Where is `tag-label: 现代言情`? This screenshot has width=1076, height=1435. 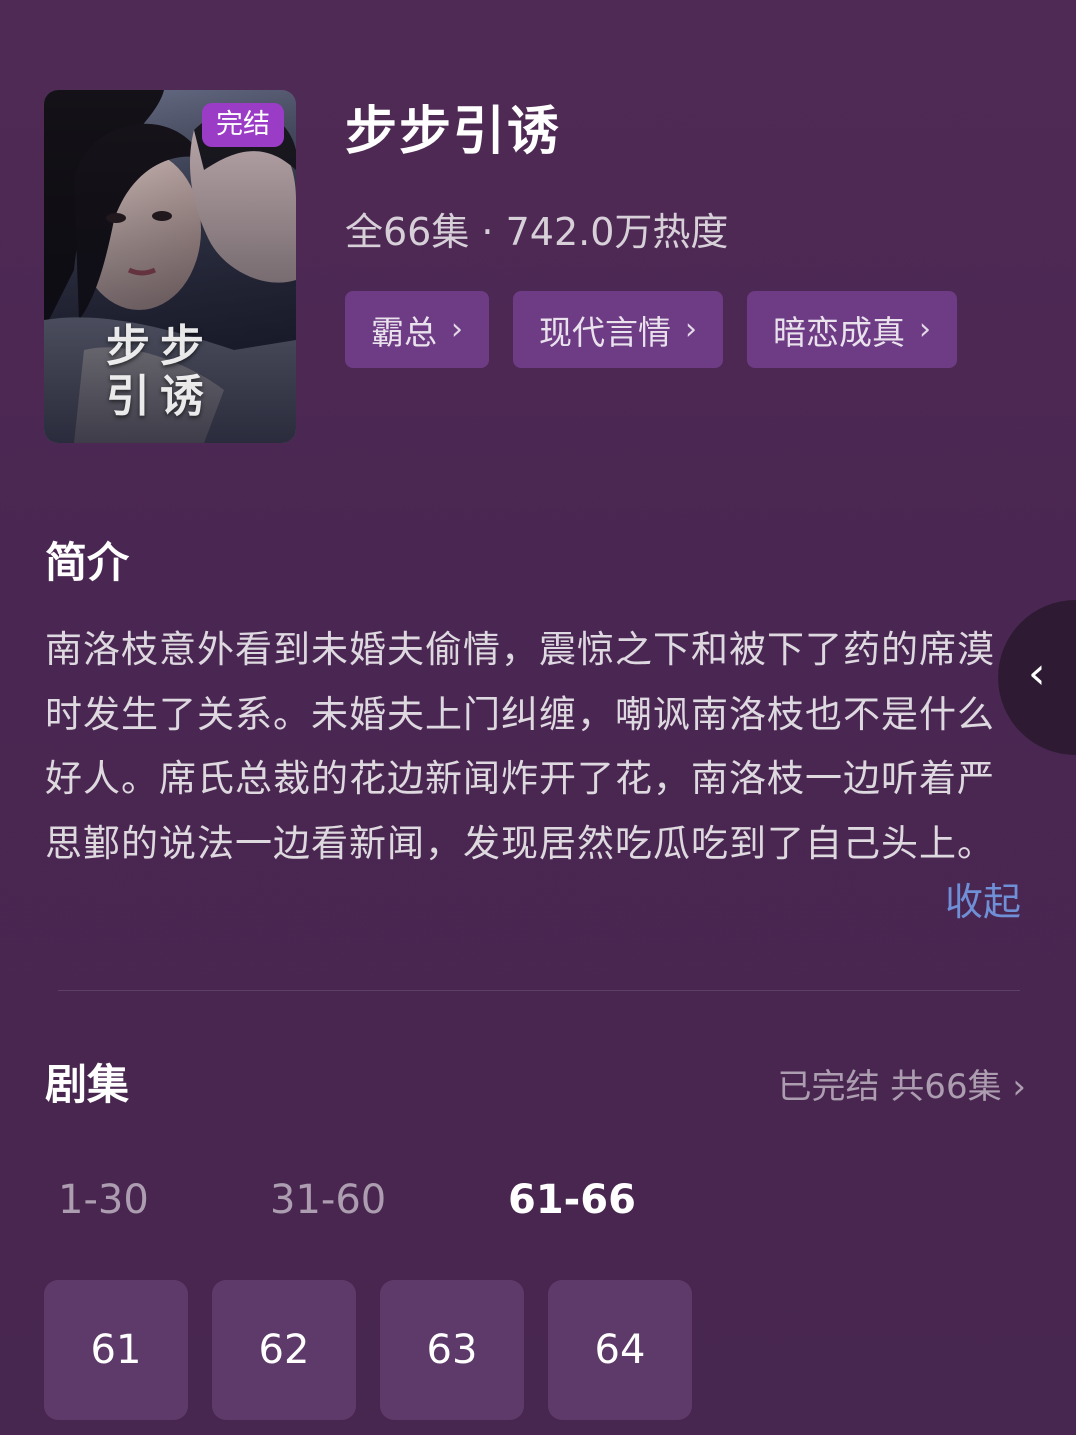 tag-label: 现代言情 is located at coordinates (605, 332).